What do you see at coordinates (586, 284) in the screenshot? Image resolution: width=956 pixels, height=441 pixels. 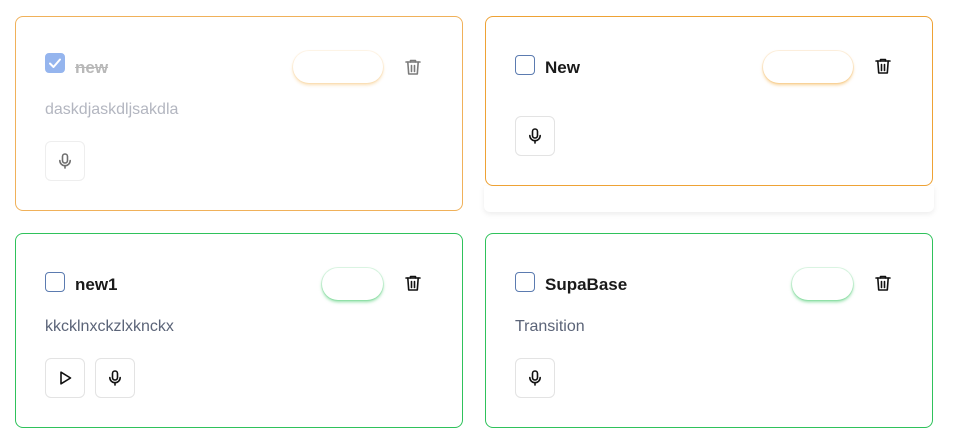 I see `todo-title: SupaBase` at bounding box center [586, 284].